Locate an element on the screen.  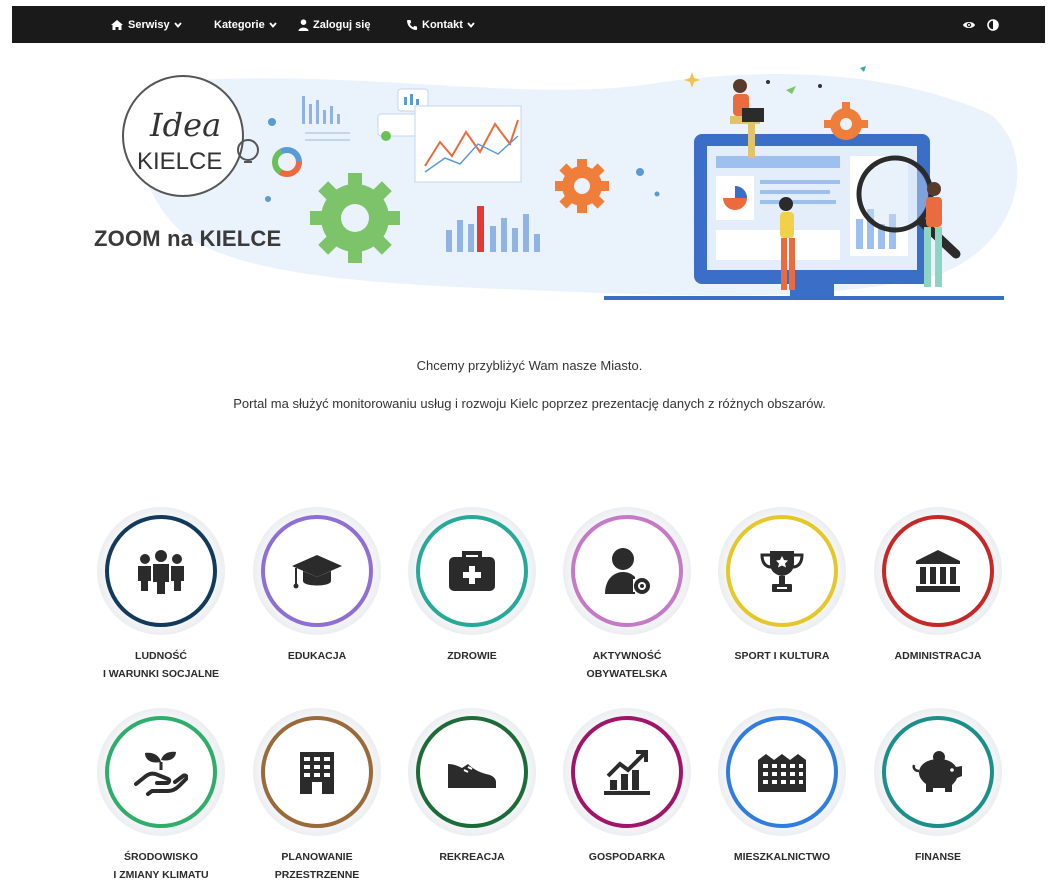
nav-serwisy-label: Serwisy is located at coordinates (149, 24).